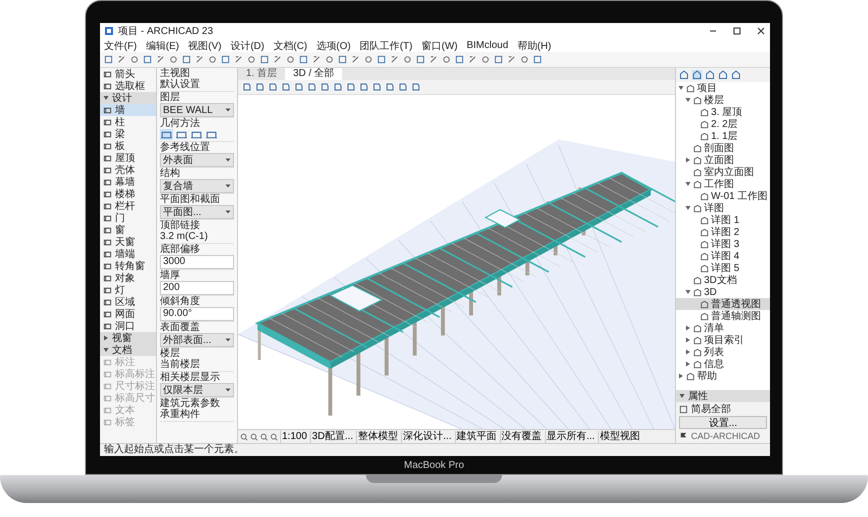 This screenshot has height=517, width=868. I want to click on menu-item: 窗口(W), so click(439, 45).